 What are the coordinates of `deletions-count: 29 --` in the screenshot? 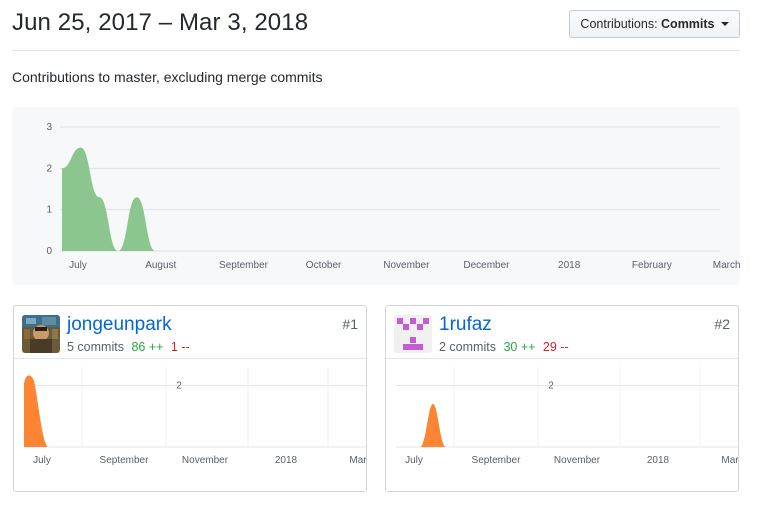 It's located at (555, 347).